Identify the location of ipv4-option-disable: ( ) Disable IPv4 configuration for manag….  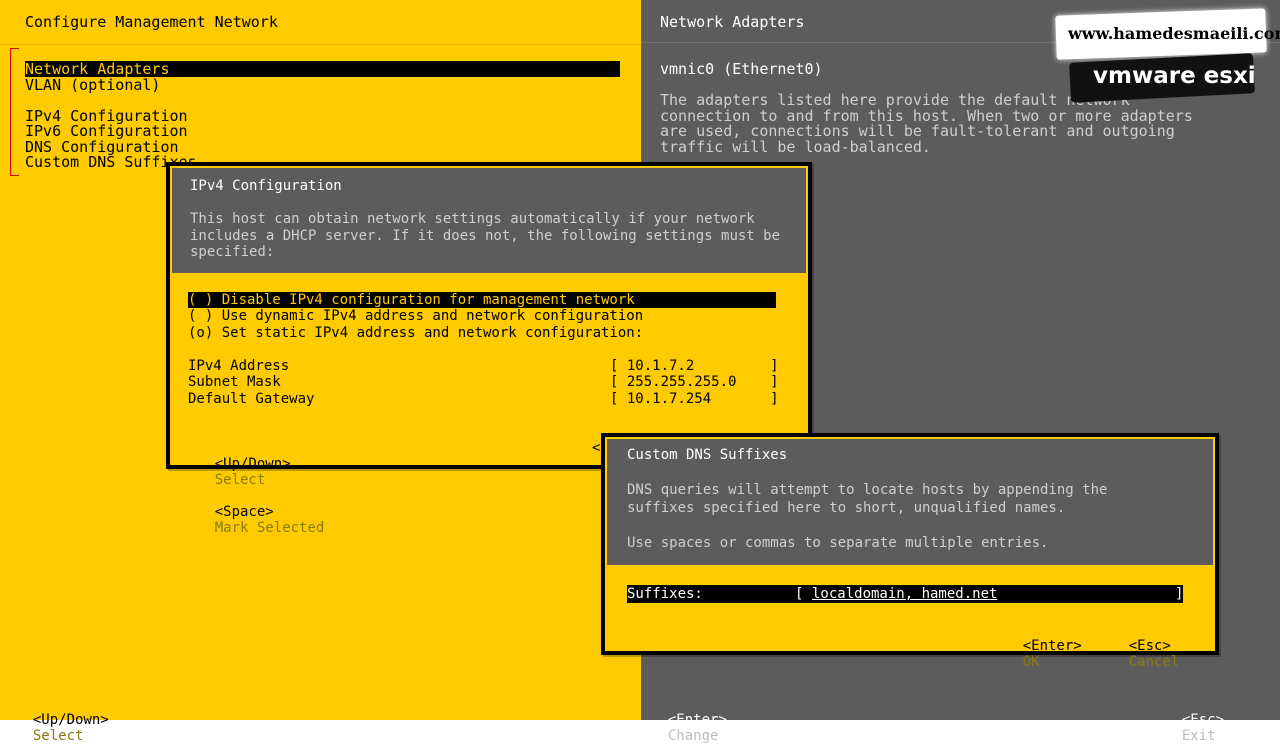
(482, 300).